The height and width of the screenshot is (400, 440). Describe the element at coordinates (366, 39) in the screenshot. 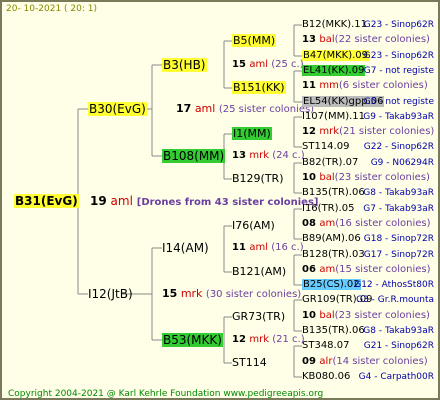

I see `drone-row: 13 bal(22 sister colonies)` at that location.